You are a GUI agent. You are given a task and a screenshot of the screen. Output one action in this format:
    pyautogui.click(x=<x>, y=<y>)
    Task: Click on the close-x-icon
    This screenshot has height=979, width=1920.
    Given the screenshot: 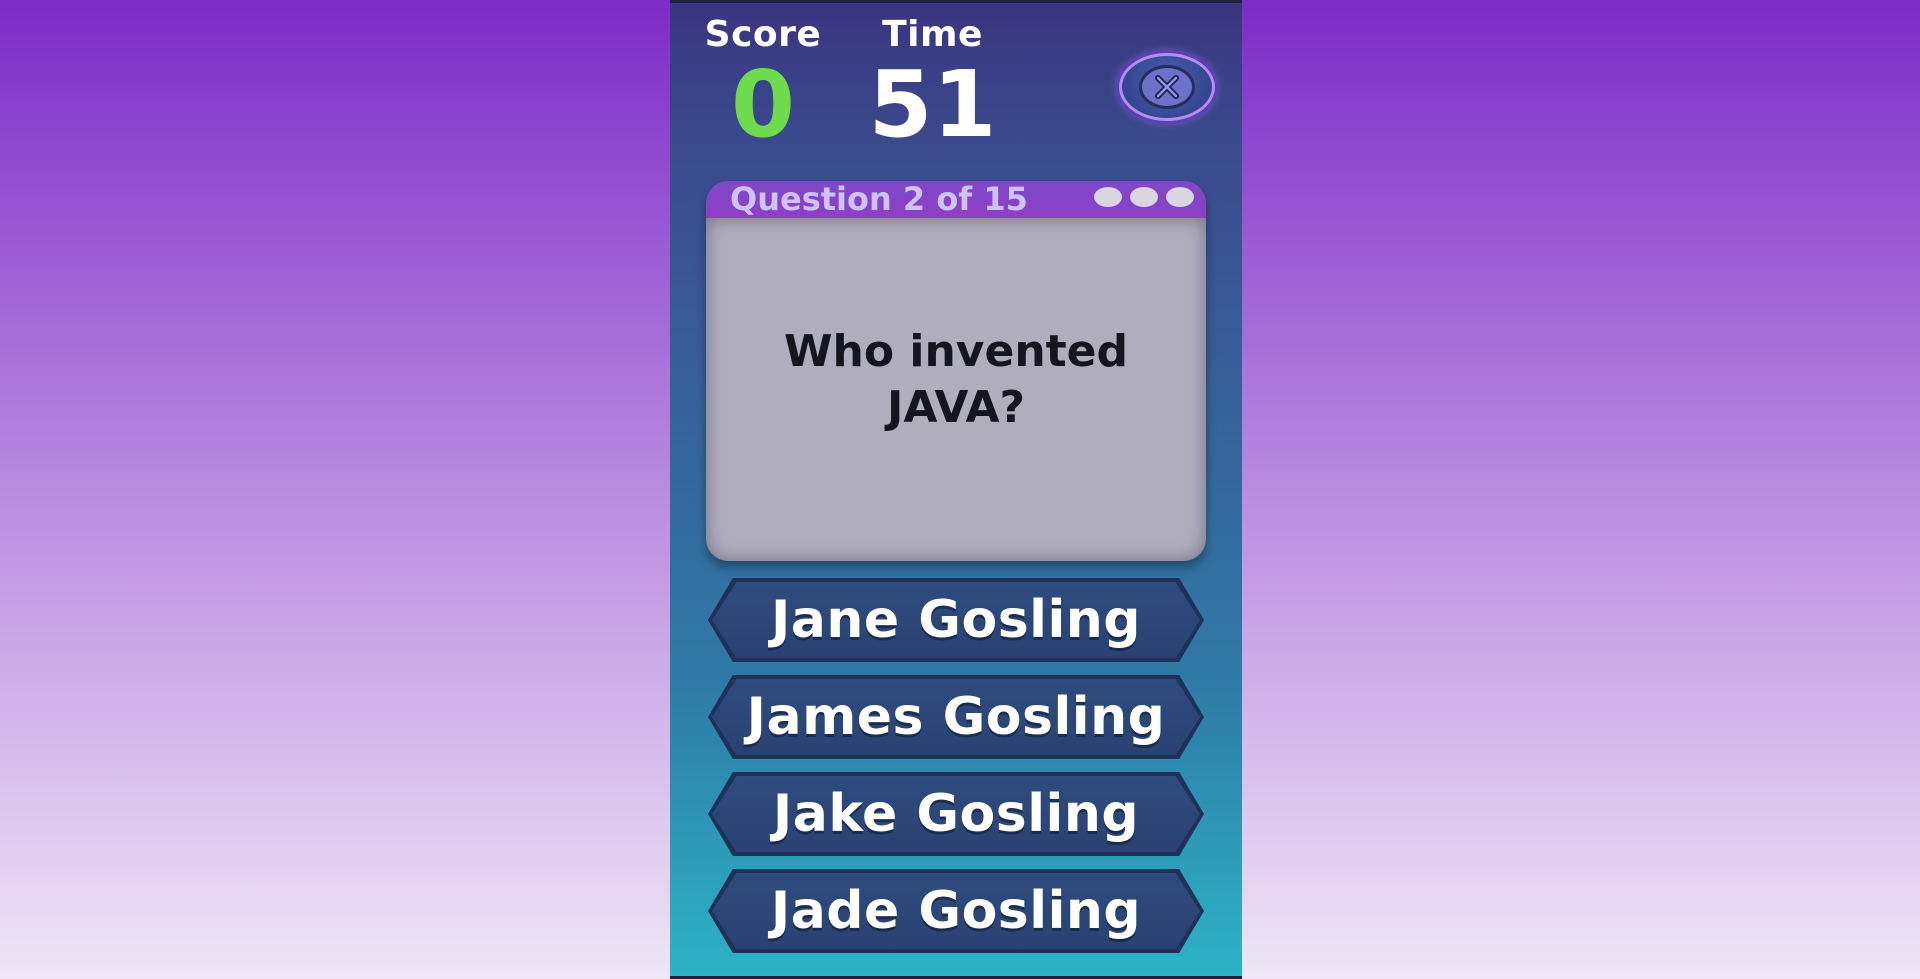 What is the action you would take?
    pyautogui.click(x=1167, y=87)
    